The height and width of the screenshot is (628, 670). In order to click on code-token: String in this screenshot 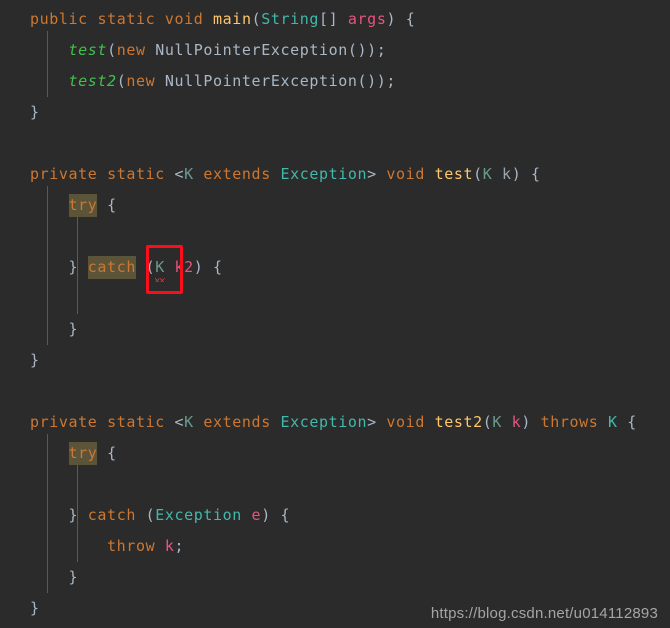, I will do `click(290, 19)`.